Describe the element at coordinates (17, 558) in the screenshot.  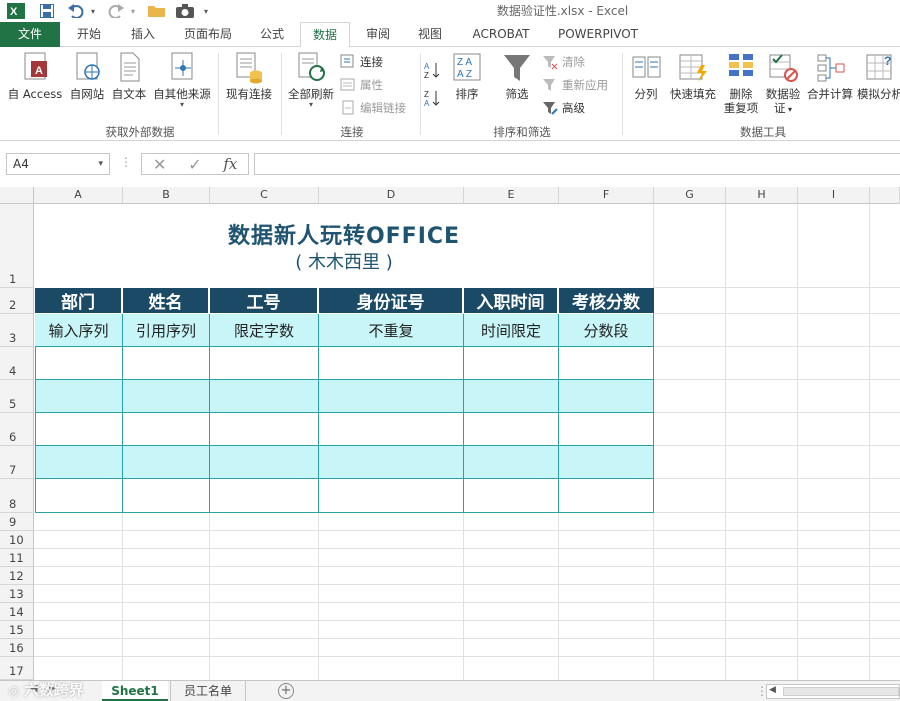
I see `row-header-11: 11` at that location.